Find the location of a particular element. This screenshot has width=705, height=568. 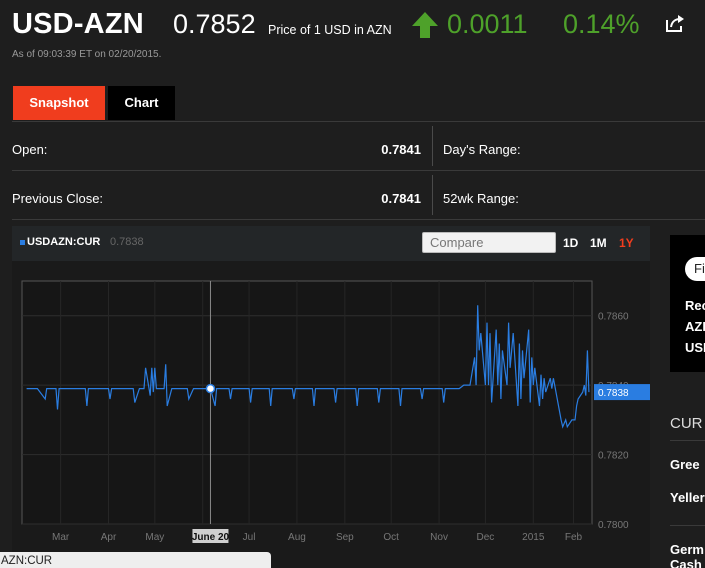

up-arrow-icon is located at coordinates (425, 25).